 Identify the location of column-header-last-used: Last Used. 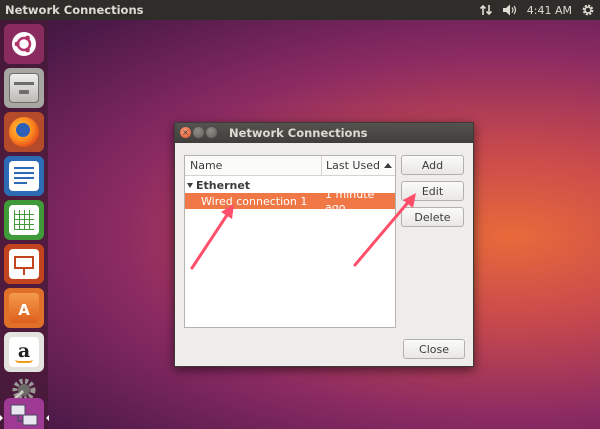
(358, 165).